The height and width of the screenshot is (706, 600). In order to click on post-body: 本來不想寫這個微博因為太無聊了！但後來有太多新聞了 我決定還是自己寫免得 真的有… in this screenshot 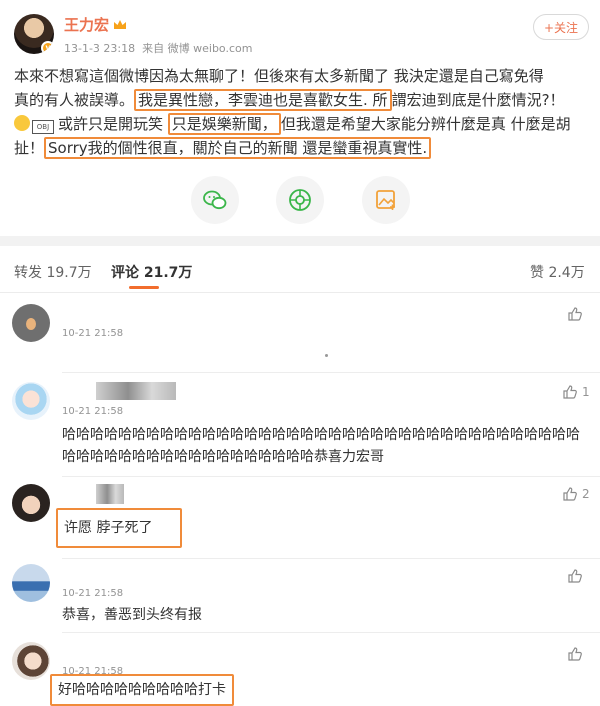, I will do `click(301, 112)`.